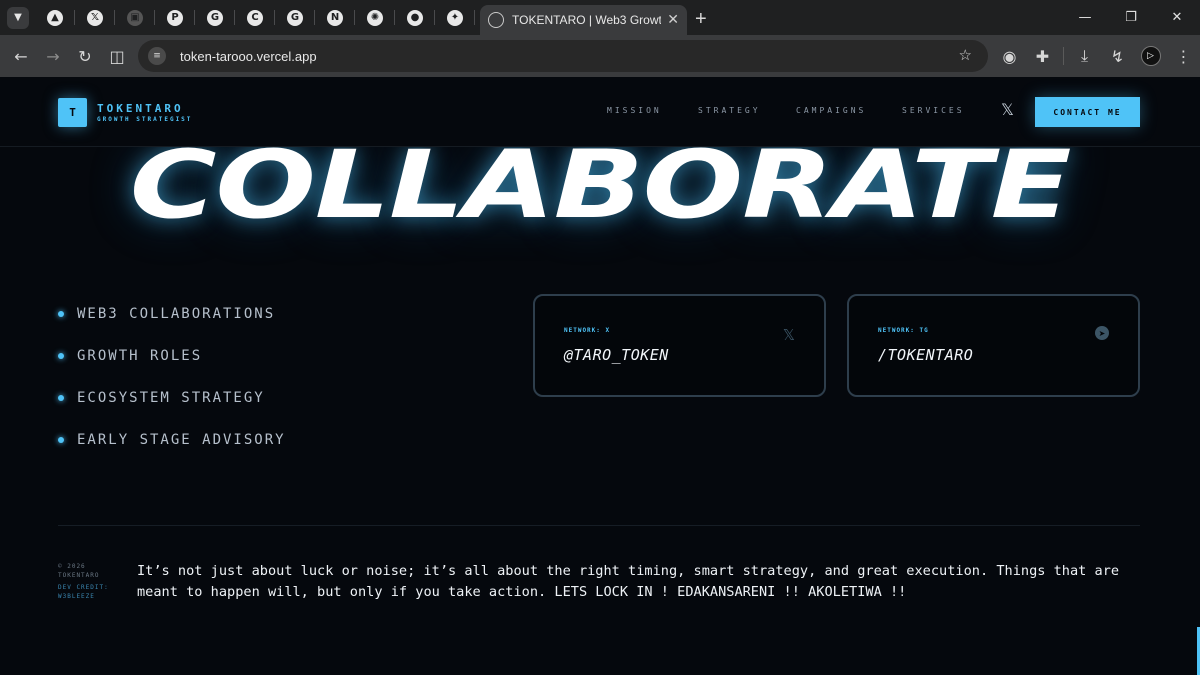 The image size is (1200, 675). What do you see at coordinates (1087, 112) in the screenshot?
I see `contact-me-button: CONTACT ME` at bounding box center [1087, 112].